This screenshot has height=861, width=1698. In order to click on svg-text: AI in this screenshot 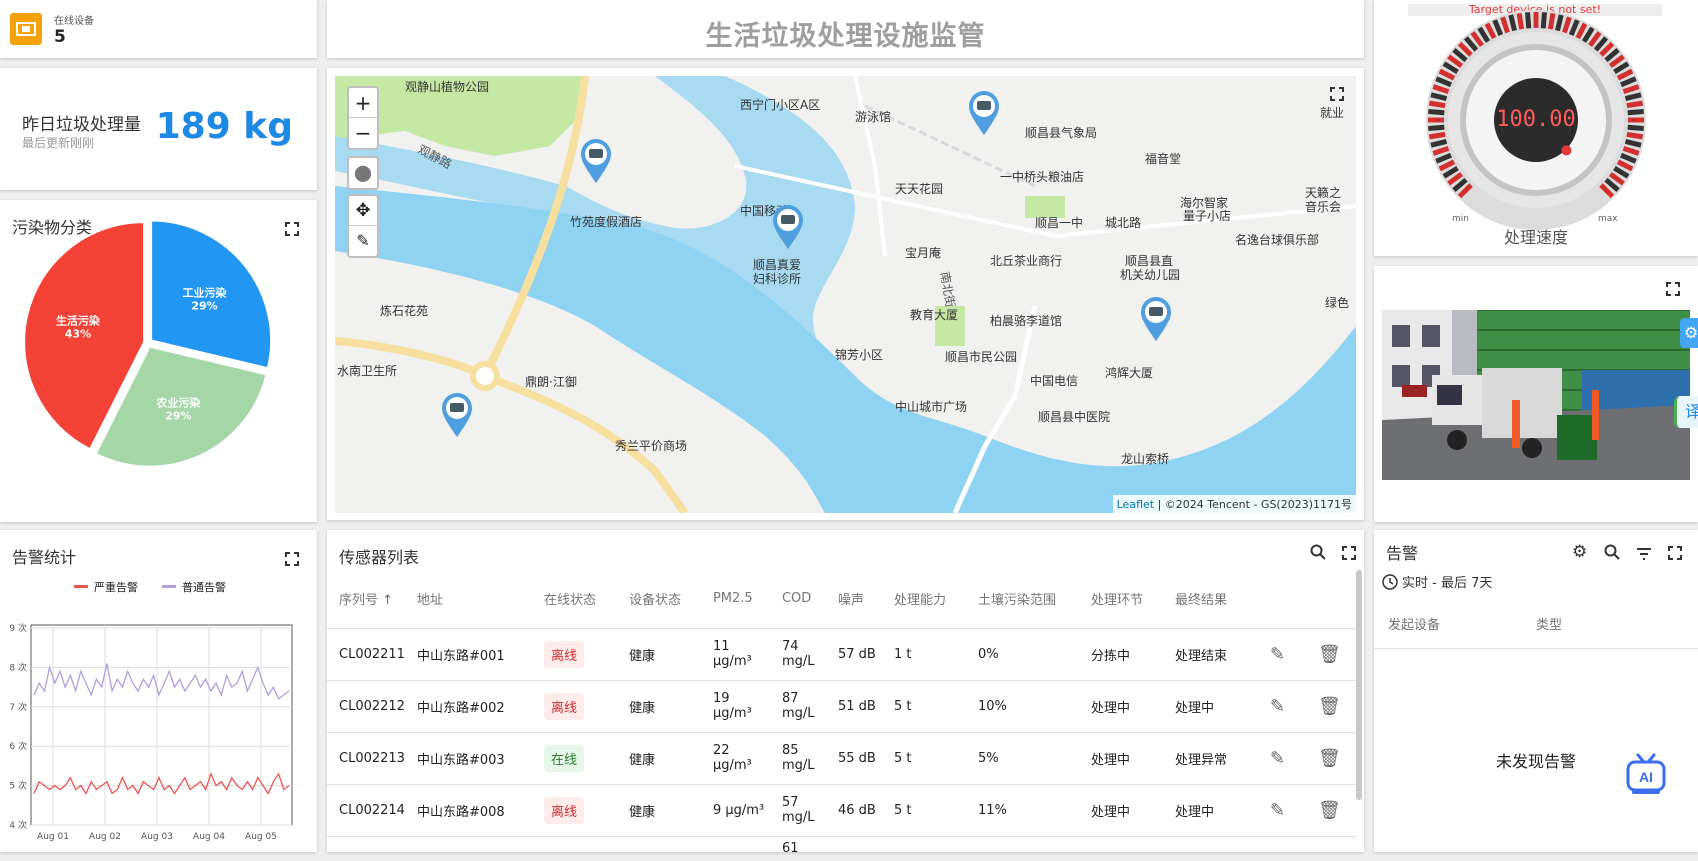, I will do `click(1646, 777)`.